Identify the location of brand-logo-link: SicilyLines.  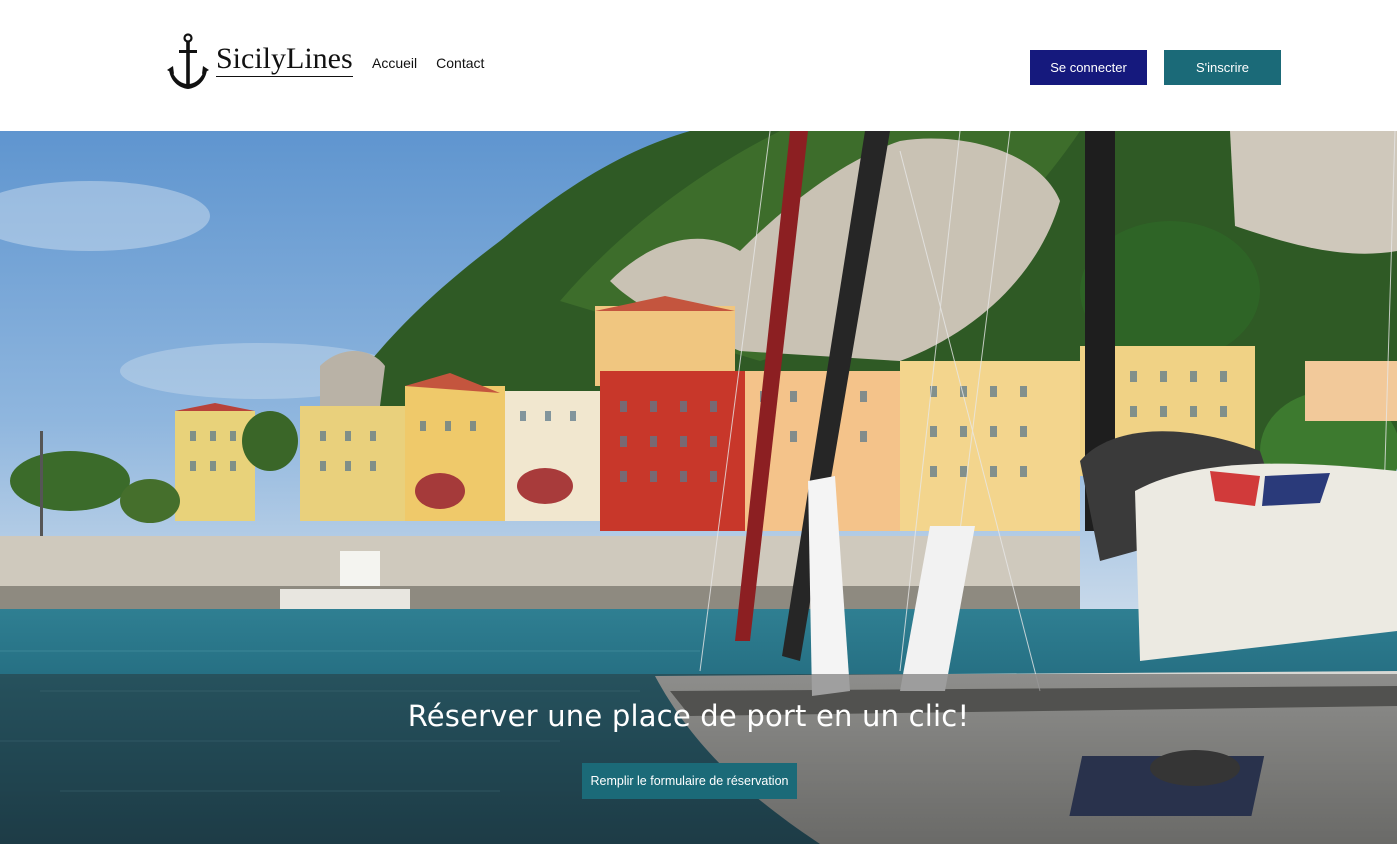
(260, 62).